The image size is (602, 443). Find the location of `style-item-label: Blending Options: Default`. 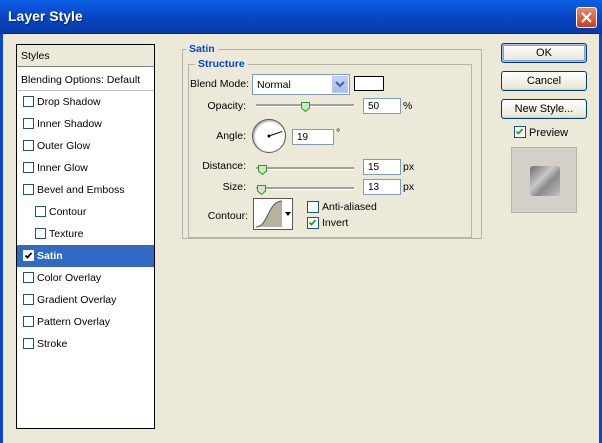

style-item-label: Blending Options: Default is located at coordinates (81, 80).